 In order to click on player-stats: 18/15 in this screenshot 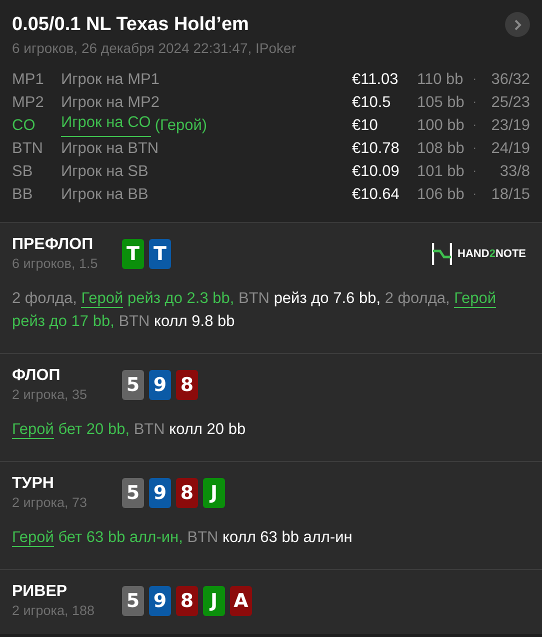, I will do `click(510, 194)`.